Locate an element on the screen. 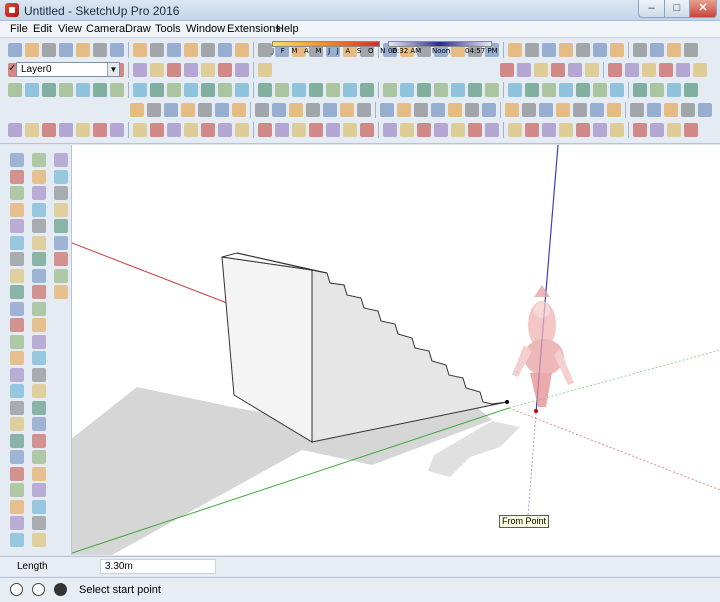  orbit-icon is located at coordinates (61, 259).